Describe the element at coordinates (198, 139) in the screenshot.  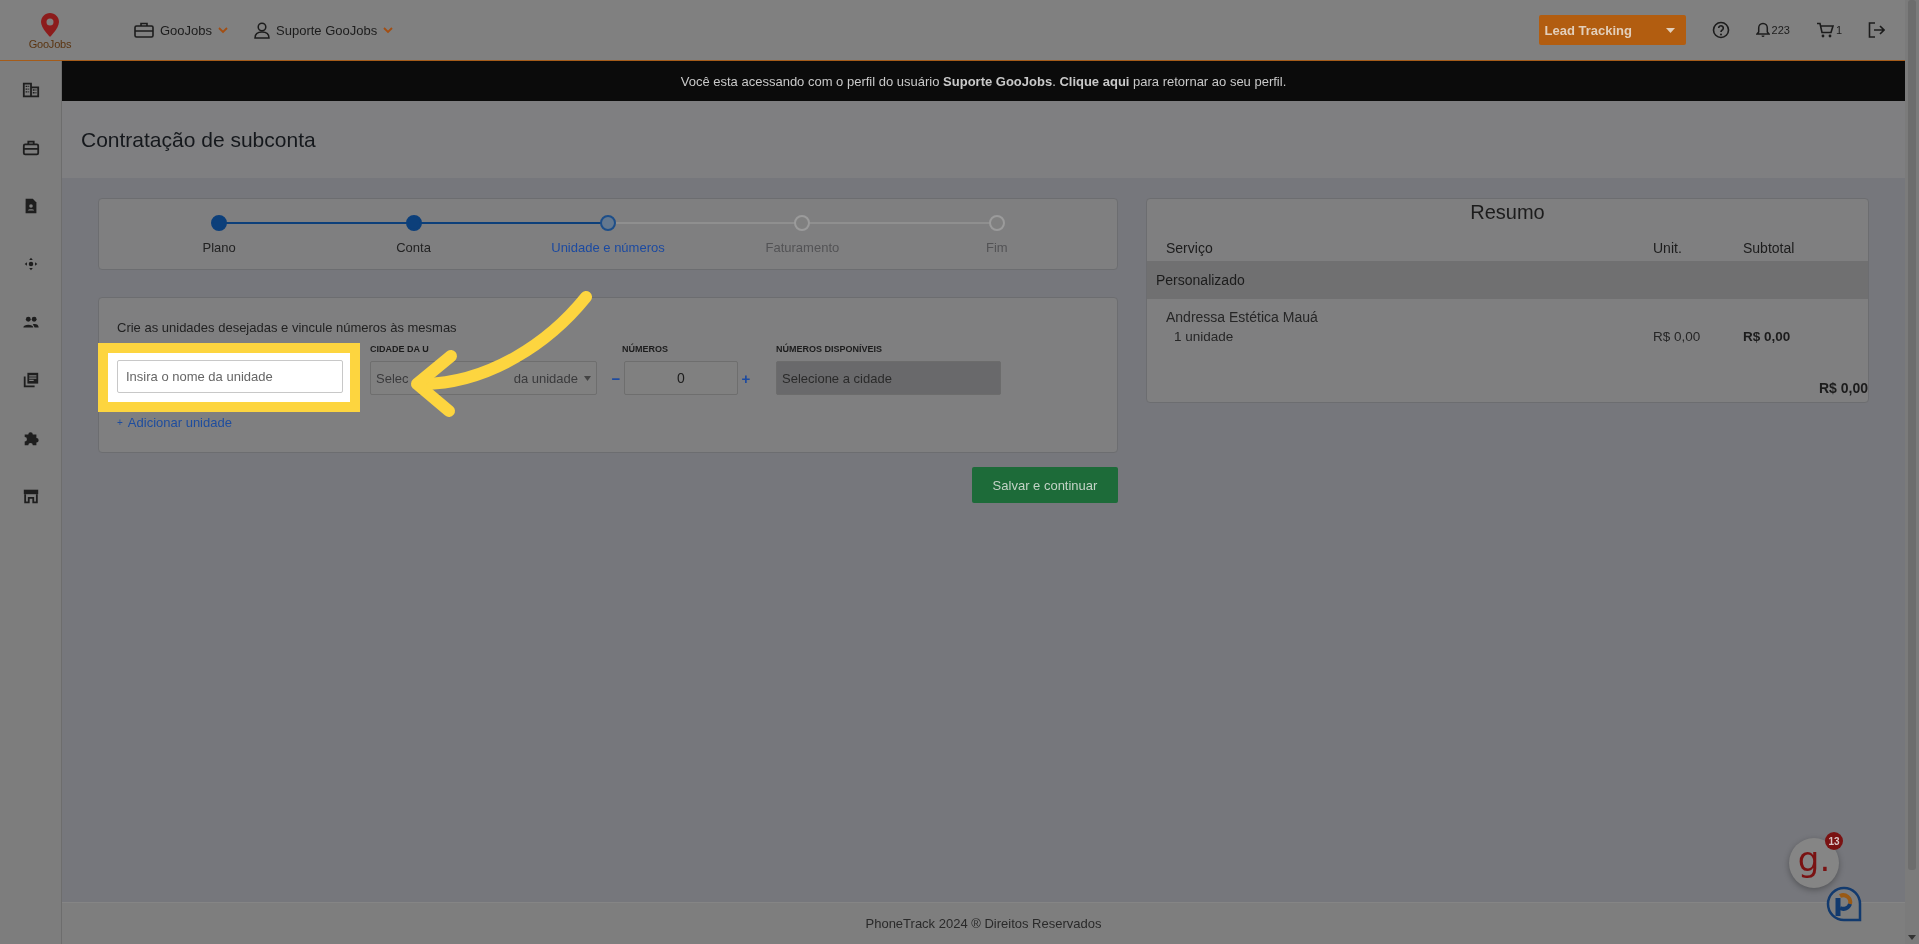
I see `page-title: Contratação de subconta` at that location.